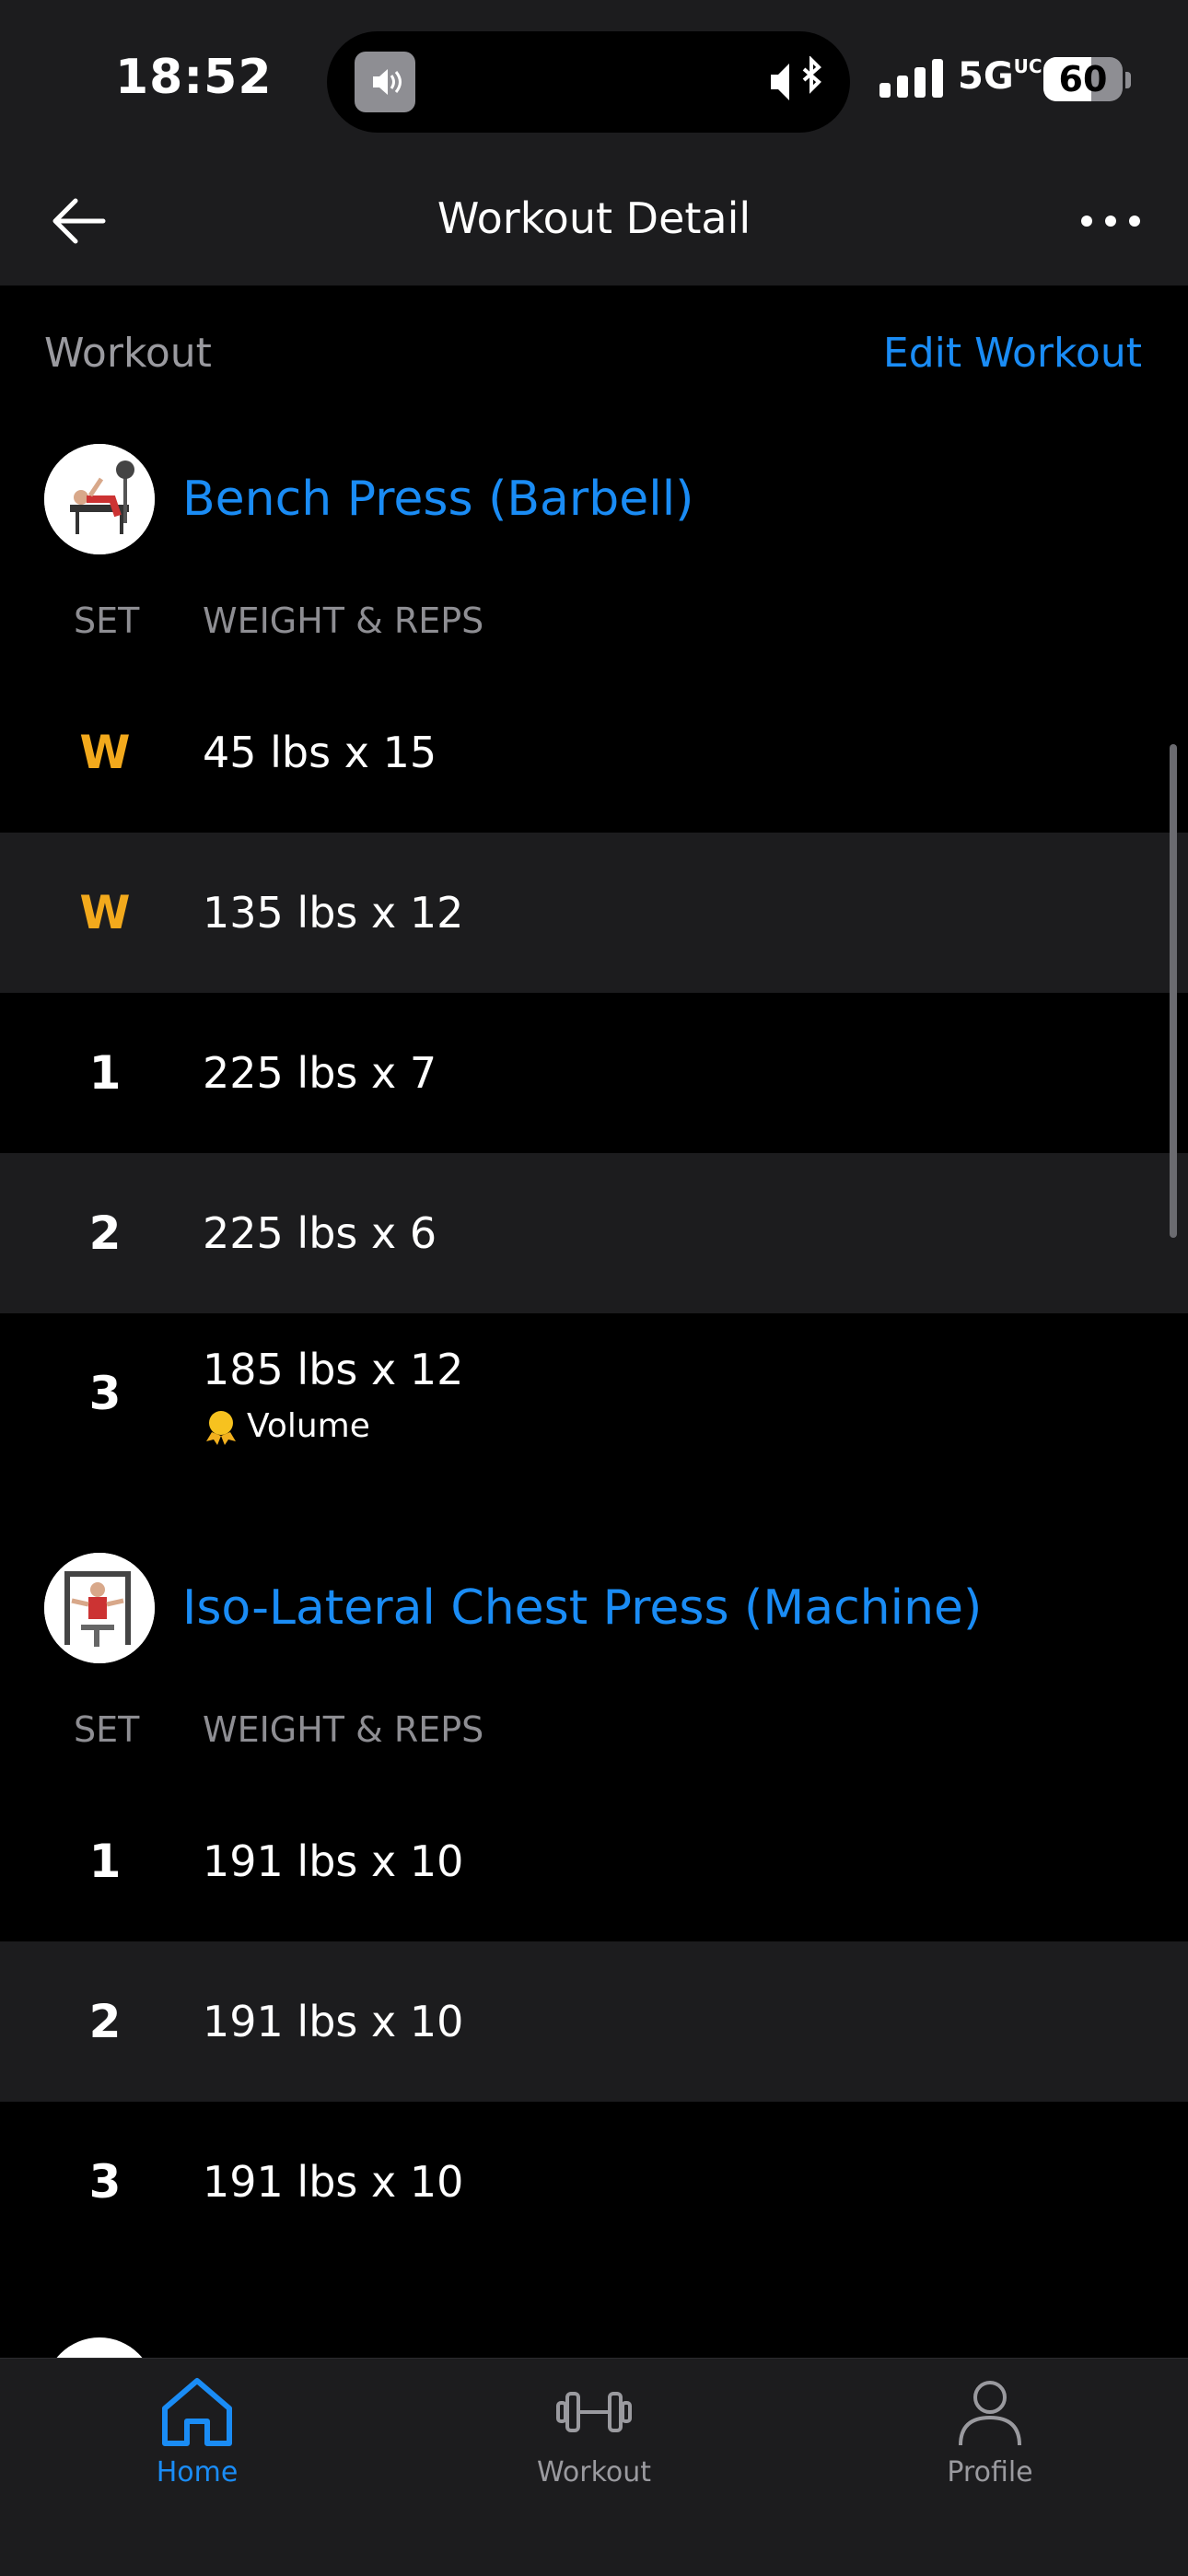 Image resolution: width=1188 pixels, height=2576 pixels. Describe the element at coordinates (333, 913) in the screenshot. I see `weight-reps: 135 lbs x 12` at that location.